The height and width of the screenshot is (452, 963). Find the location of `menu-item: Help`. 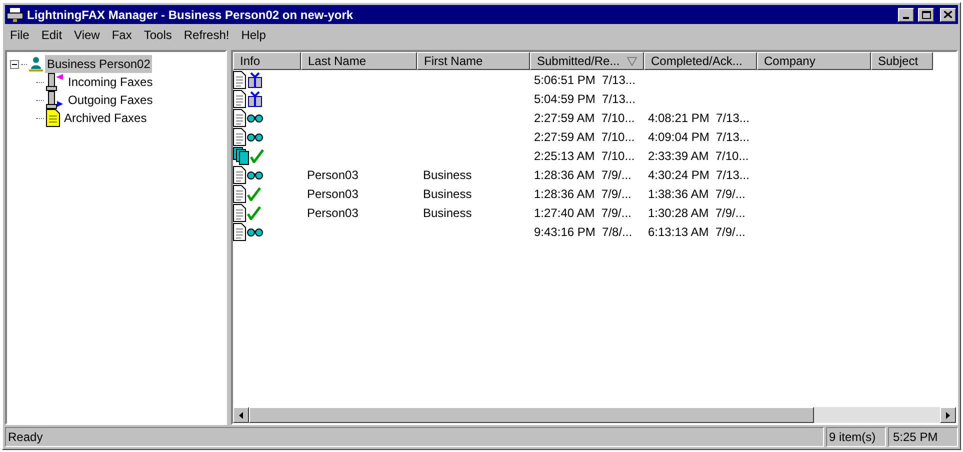

menu-item: Help is located at coordinates (253, 35).